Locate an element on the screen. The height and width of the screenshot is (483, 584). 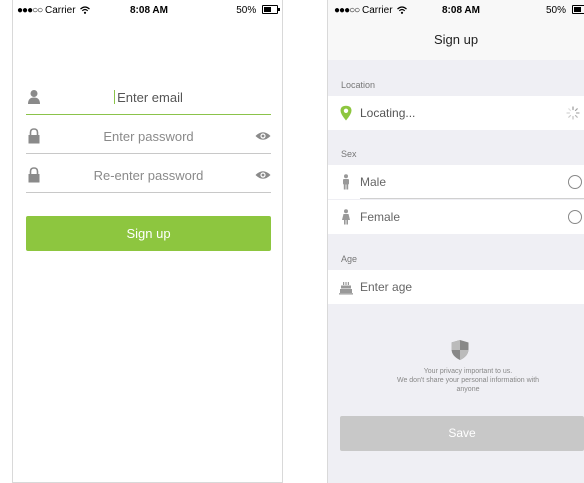
sex-option-label: Male is located at coordinates (373, 182).